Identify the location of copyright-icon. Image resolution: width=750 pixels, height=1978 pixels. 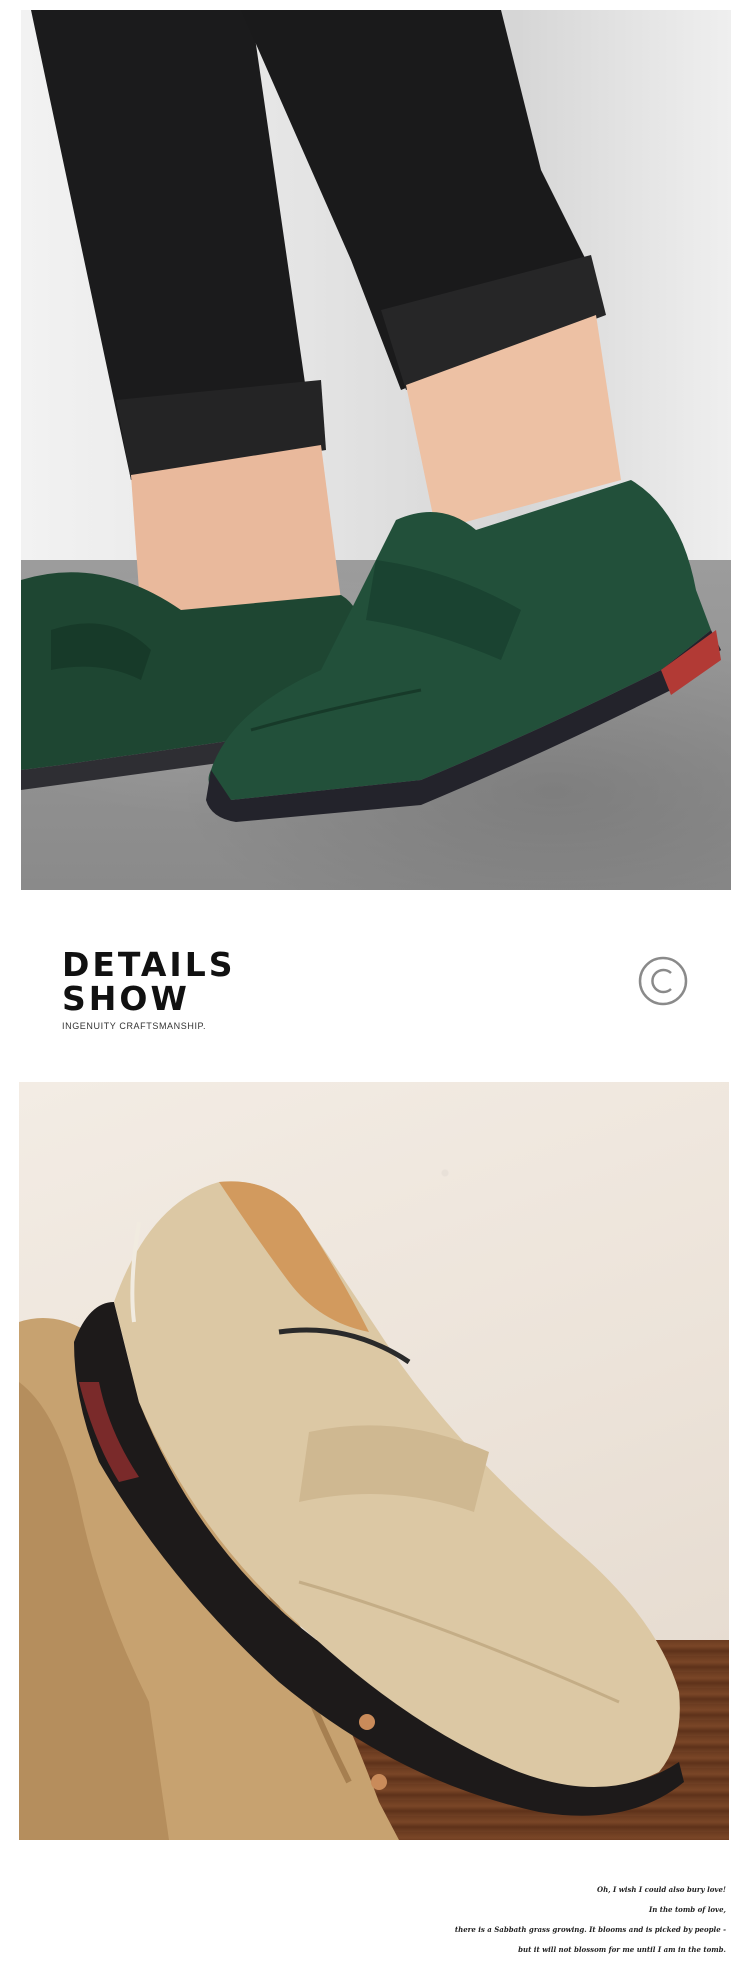
(663, 981).